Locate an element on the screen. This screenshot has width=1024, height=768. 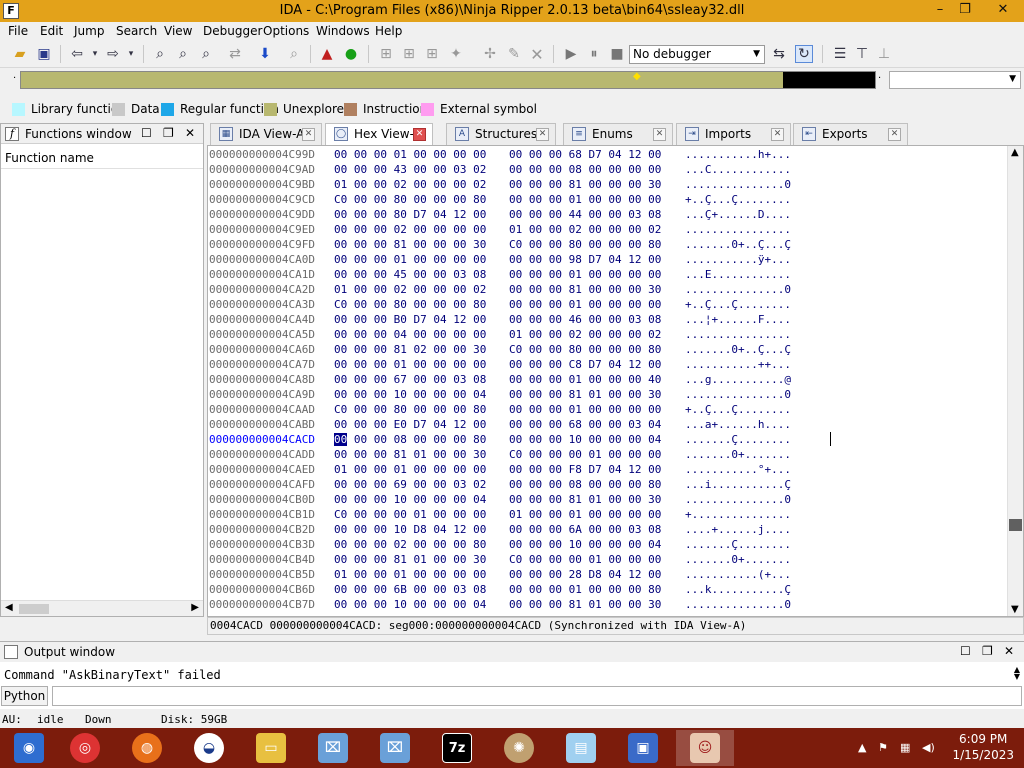
hex-row-bytes-low: 01 00 00 01 00 00 00 00 is located at coordinates (410, 574).